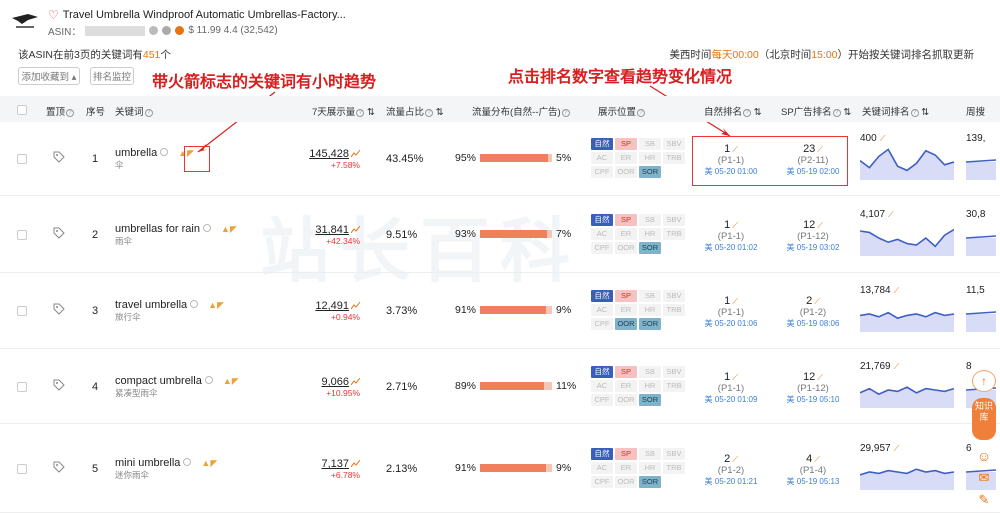 The height and width of the screenshot is (513, 1000). What do you see at coordinates (343, 111) in the screenshot?
I see `col-impressions: 7天展示量? ⇅` at bounding box center [343, 111].